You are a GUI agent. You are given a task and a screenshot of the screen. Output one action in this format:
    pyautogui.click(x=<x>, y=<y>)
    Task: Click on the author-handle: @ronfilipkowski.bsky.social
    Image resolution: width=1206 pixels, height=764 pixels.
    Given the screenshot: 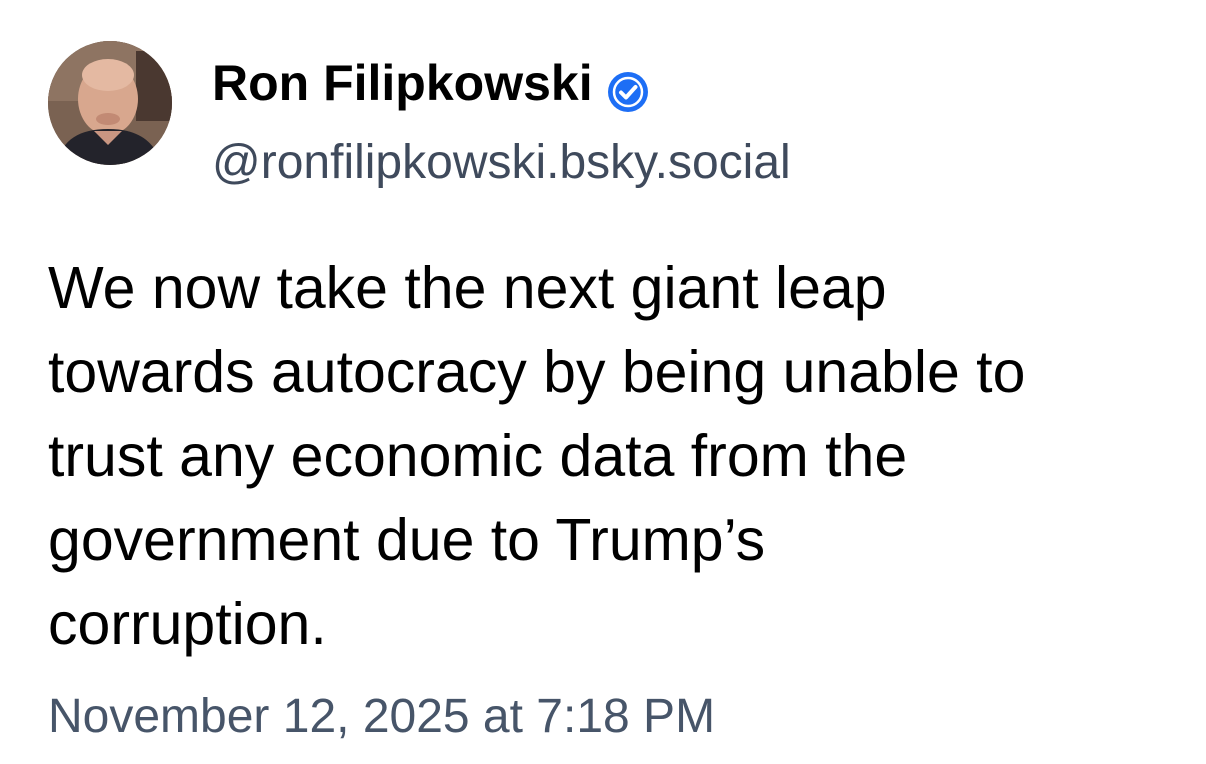 What is the action you would take?
    pyautogui.click(x=501, y=163)
    